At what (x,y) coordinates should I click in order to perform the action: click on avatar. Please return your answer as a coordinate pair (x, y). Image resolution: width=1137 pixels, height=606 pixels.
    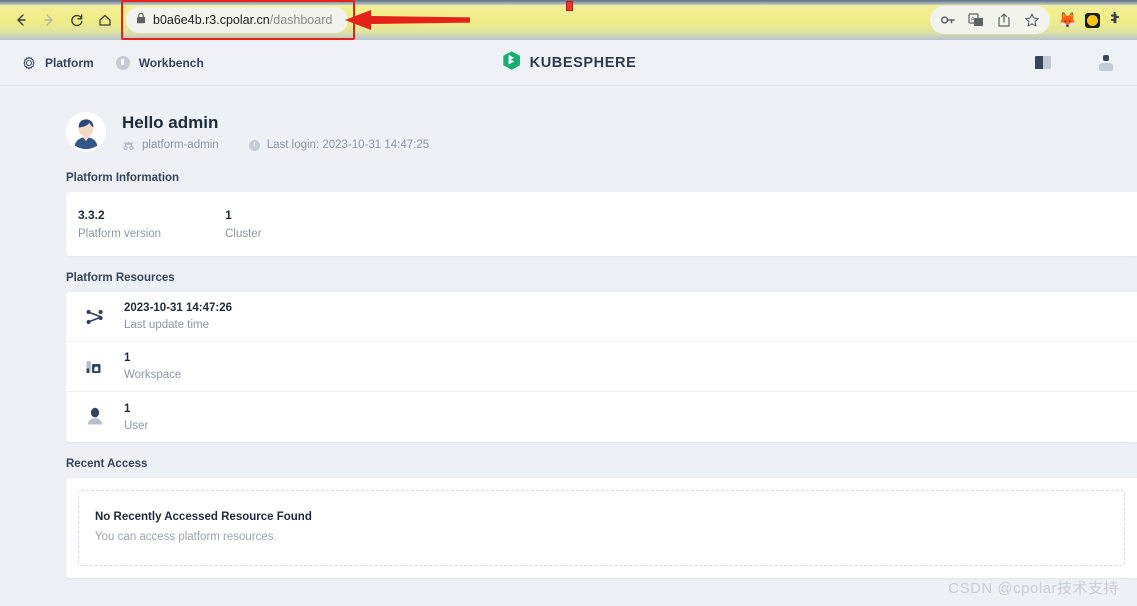
    Looking at the image, I should click on (86, 132).